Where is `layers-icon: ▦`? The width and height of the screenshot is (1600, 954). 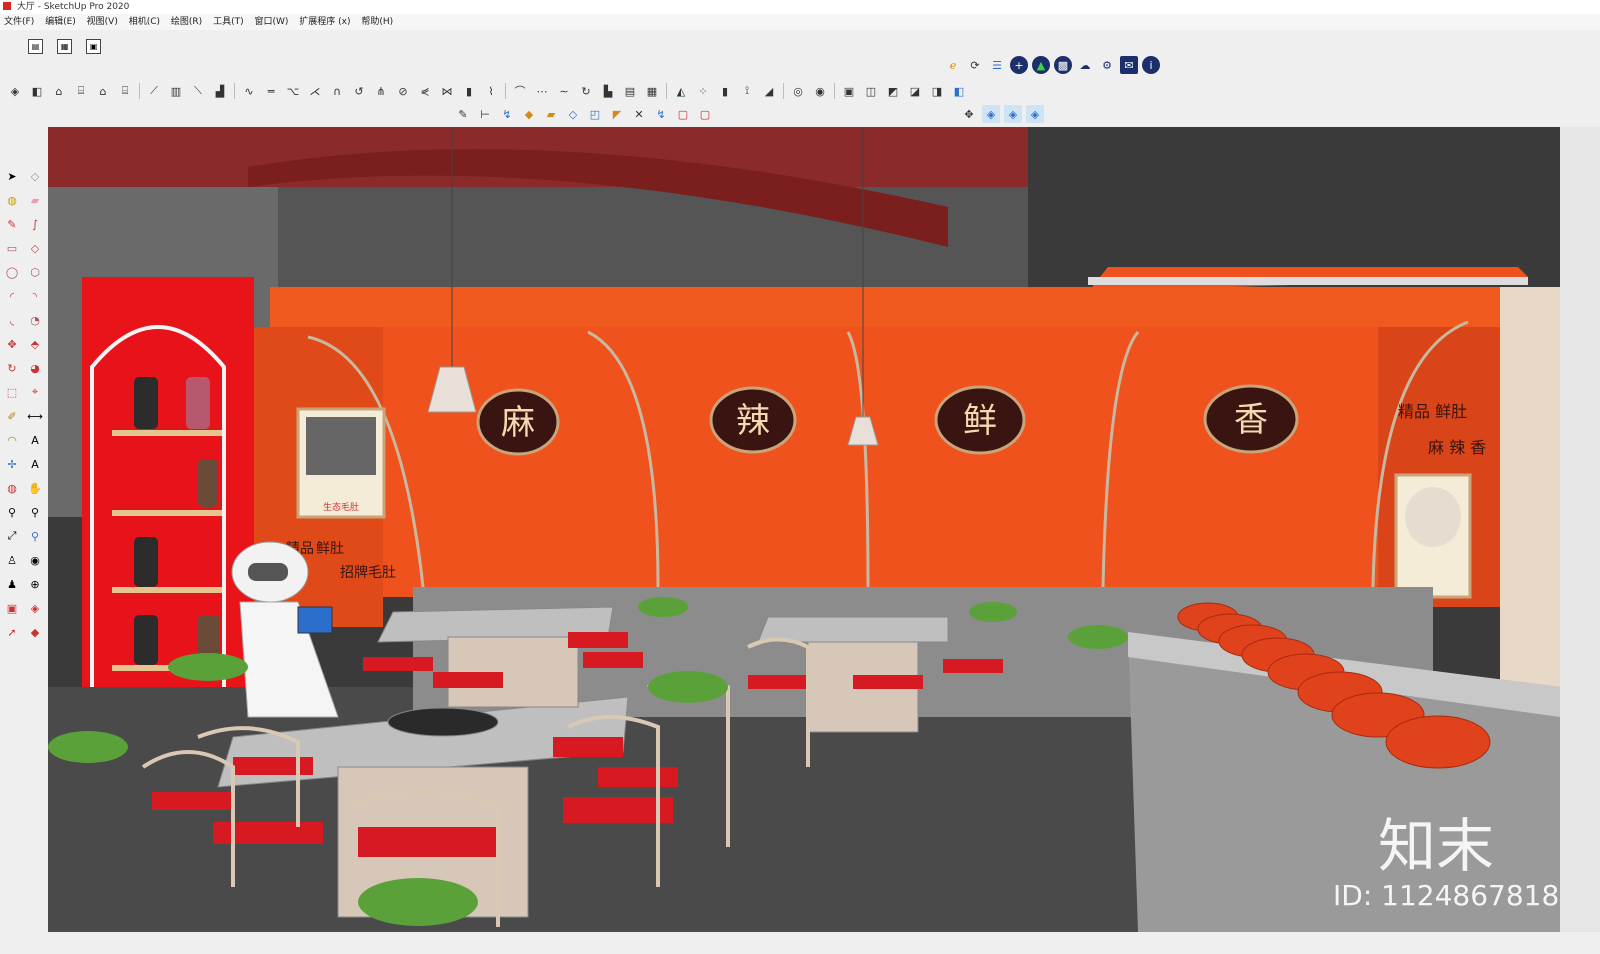
layers-icon: ▦ is located at coordinates (65, 46).